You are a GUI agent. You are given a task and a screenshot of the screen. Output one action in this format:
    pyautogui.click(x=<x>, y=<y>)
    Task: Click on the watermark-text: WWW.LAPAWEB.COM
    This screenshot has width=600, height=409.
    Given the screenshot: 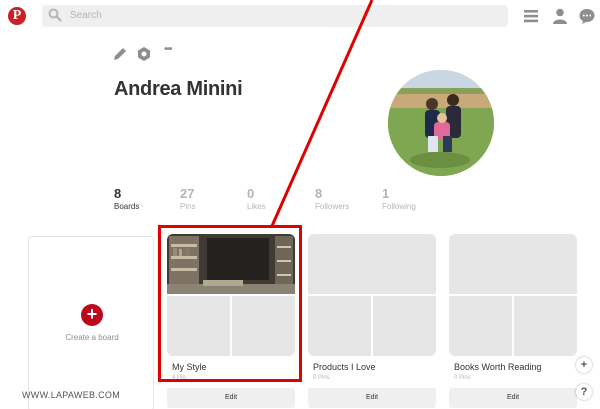 What is the action you would take?
    pyautogui.click(x=71, y=395)
    